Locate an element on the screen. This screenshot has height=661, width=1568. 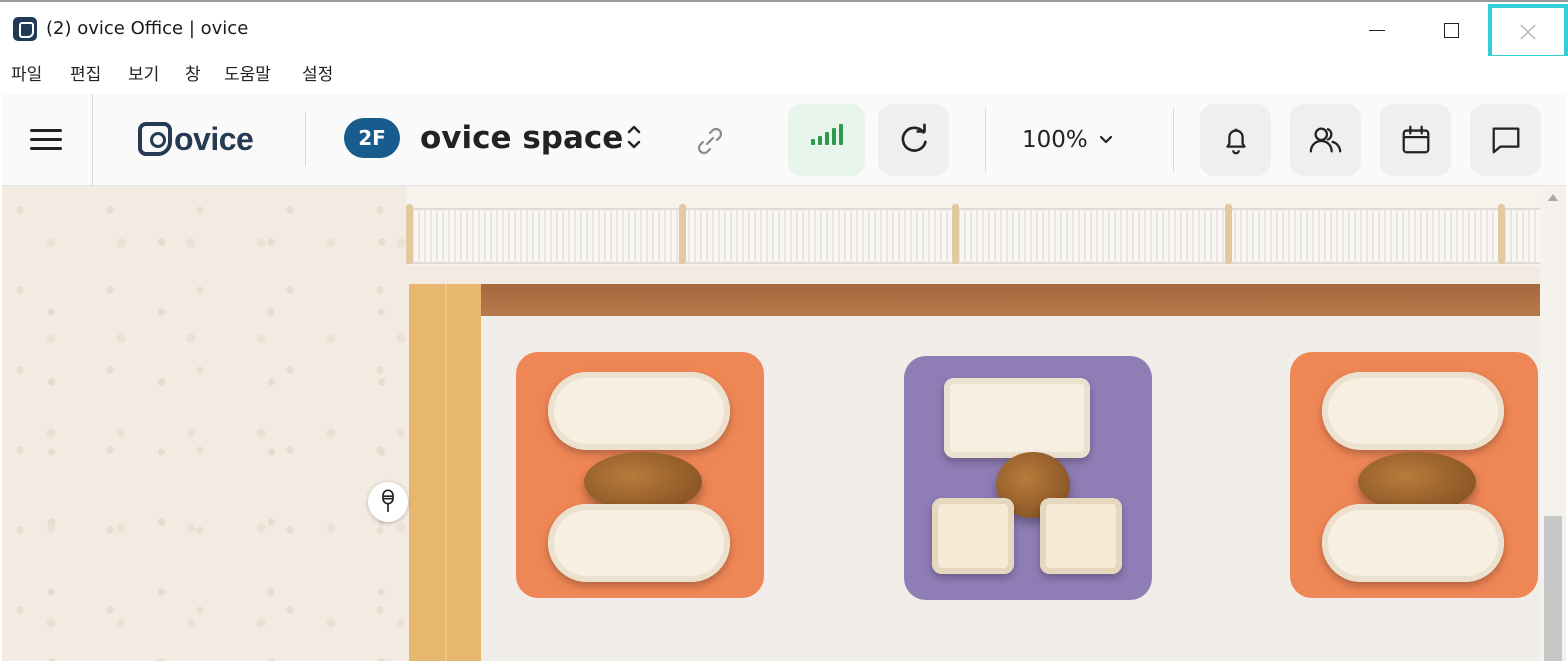
logo-text: ovice is located at coordinates (214, 138).